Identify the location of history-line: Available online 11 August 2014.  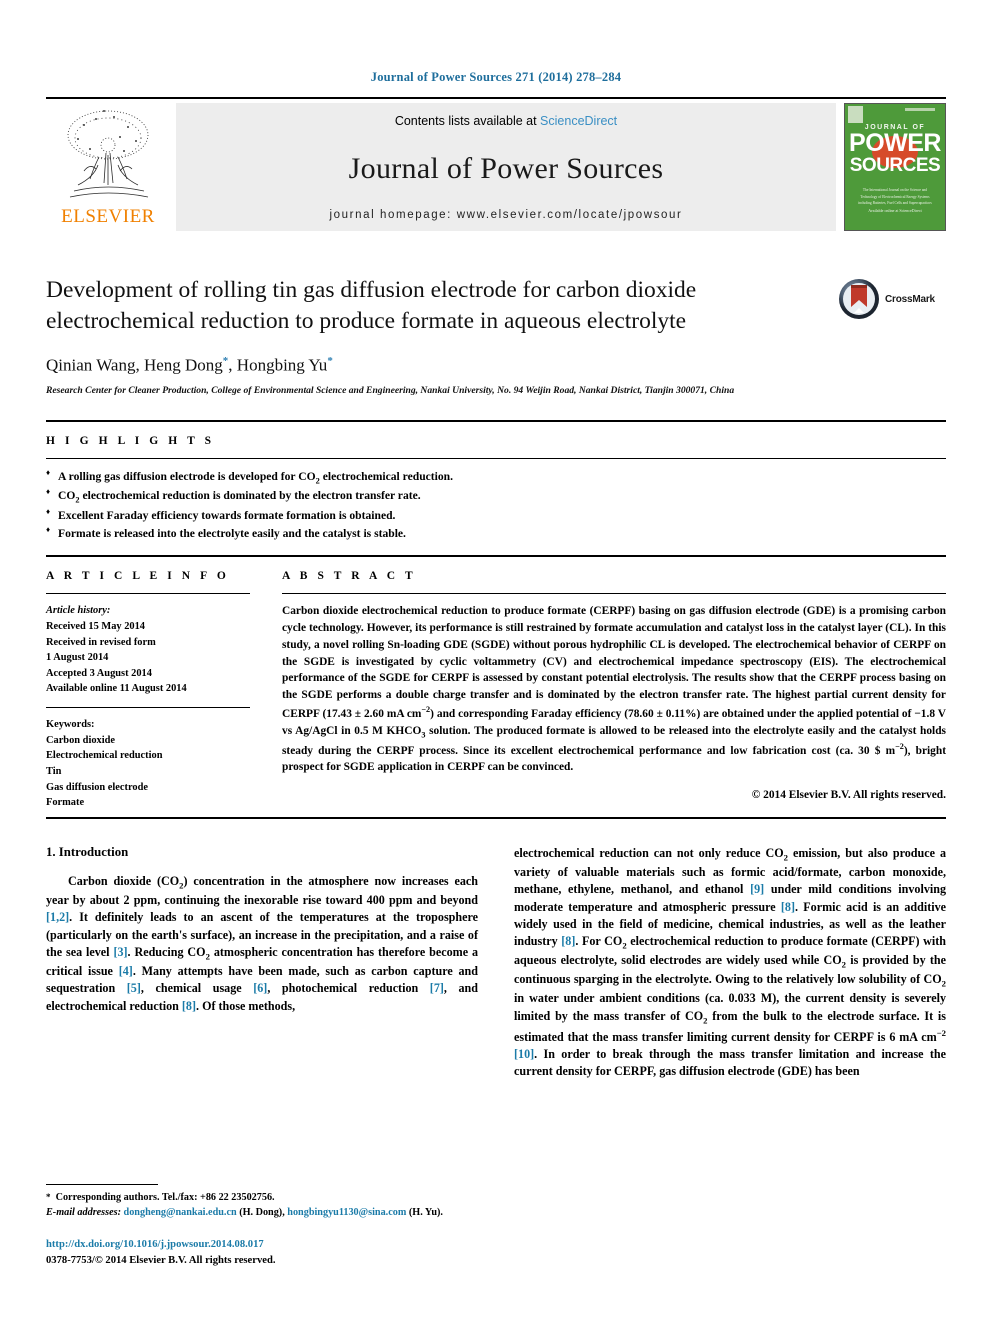
(116, 689).